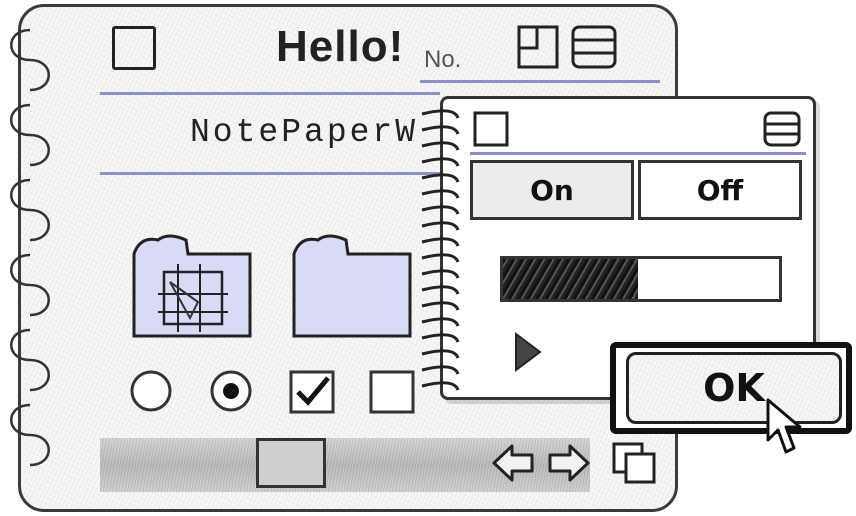 The height and width of the screenshot is (516, 856). What do you see at coordinates (30, 247) in the screenshot?
I see `ring-binder-icon` at bounding box center [30, 247].